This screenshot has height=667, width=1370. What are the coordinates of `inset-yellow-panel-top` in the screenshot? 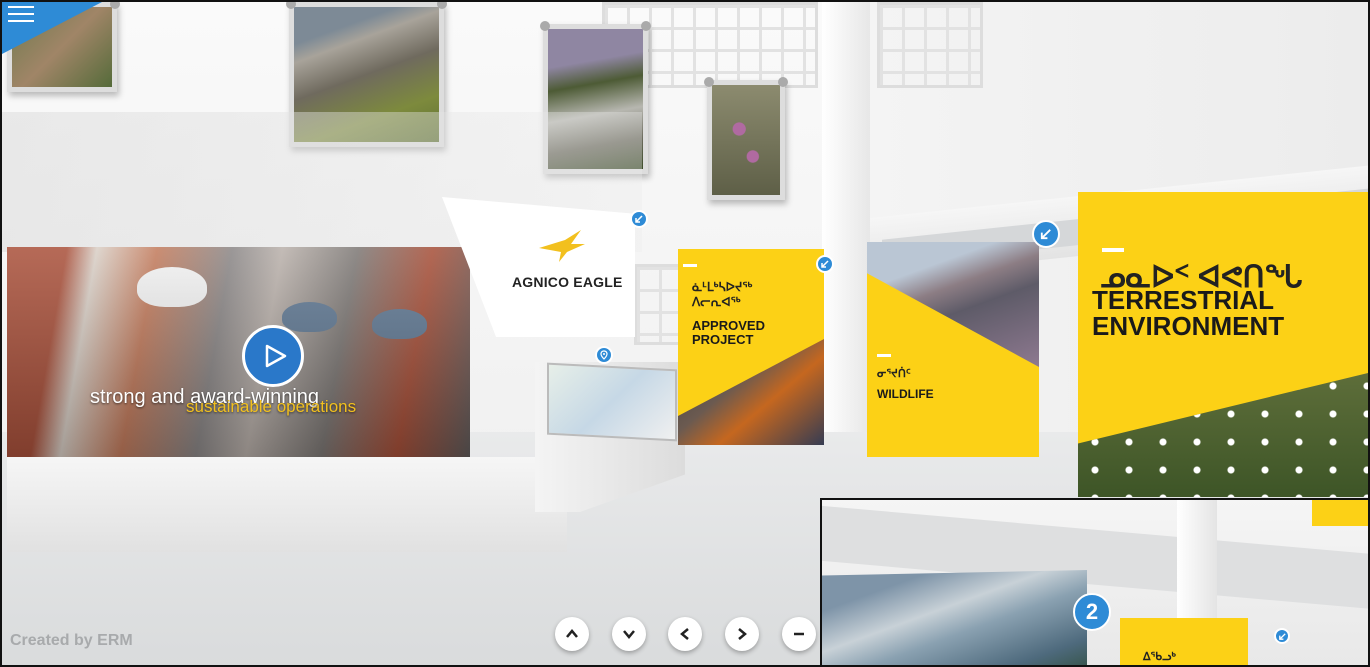 It's located at (1340, 513).